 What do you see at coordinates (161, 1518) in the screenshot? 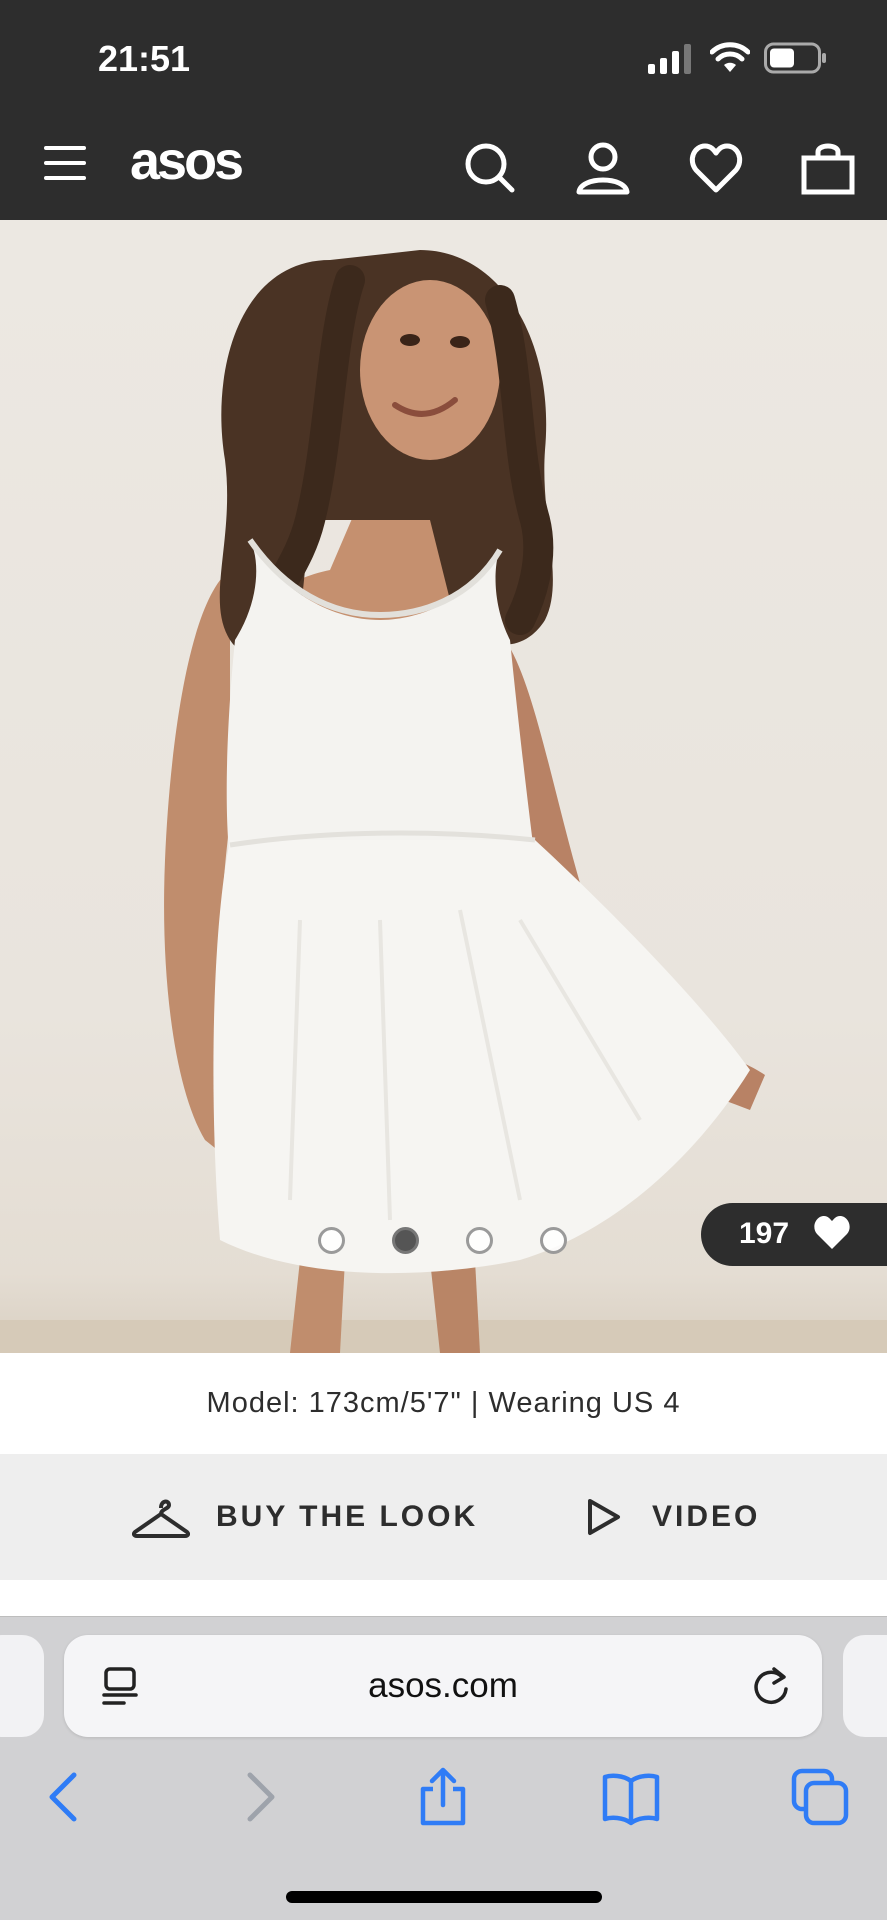
I see `hanger-icon` at bounding box center [161, 1518].